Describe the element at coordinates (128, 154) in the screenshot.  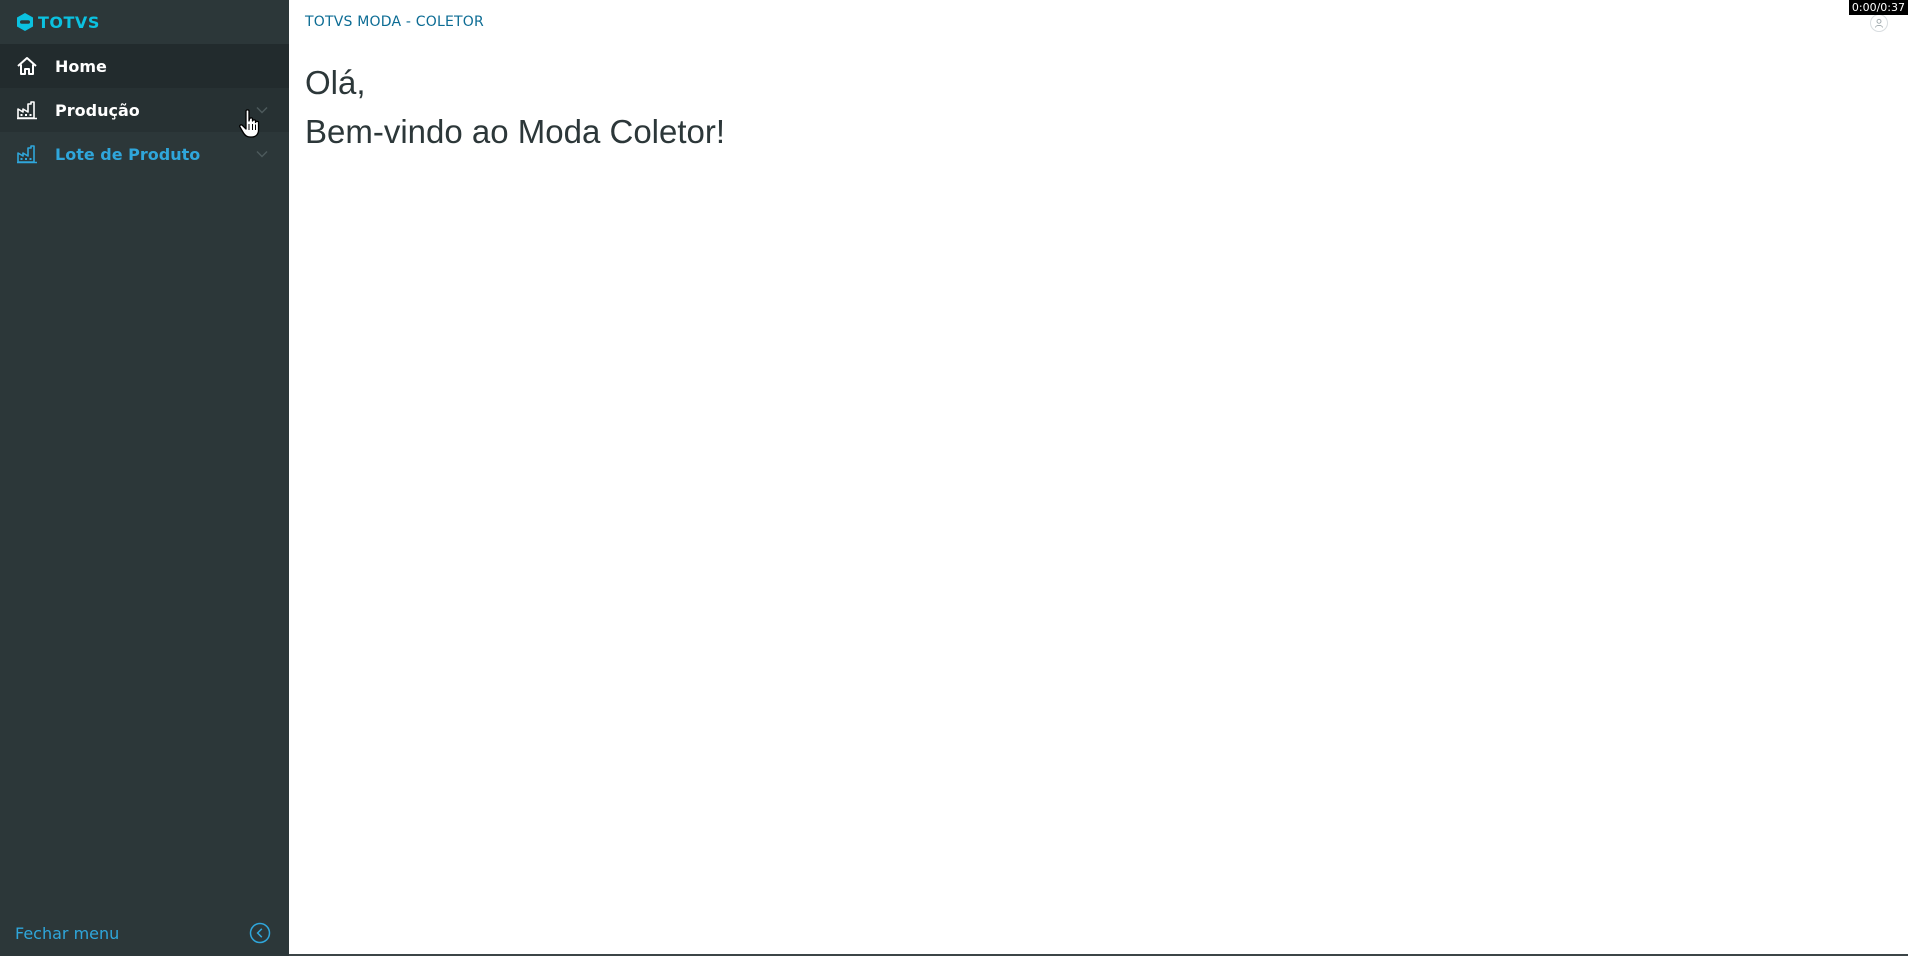
I see `sidebar-item-label: Lote de Produto` at that location.